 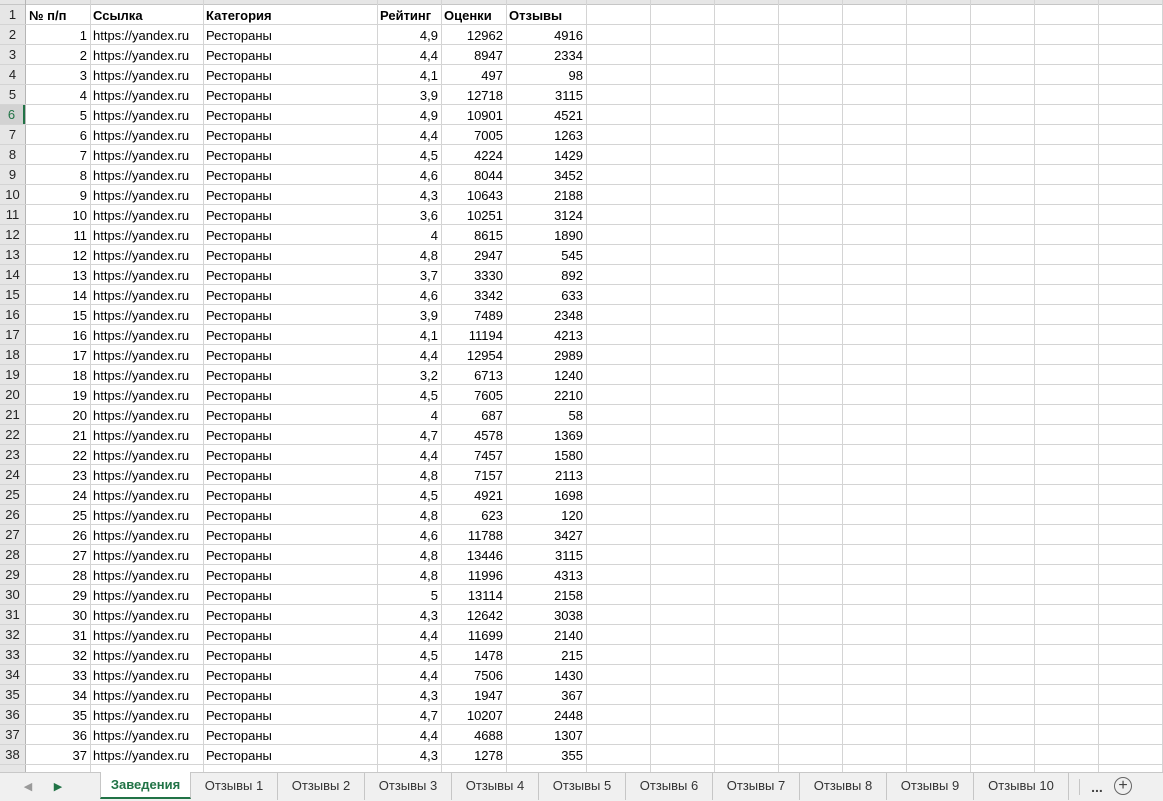 I want to click on data-cell: 2989, so click(x=546, y=354).